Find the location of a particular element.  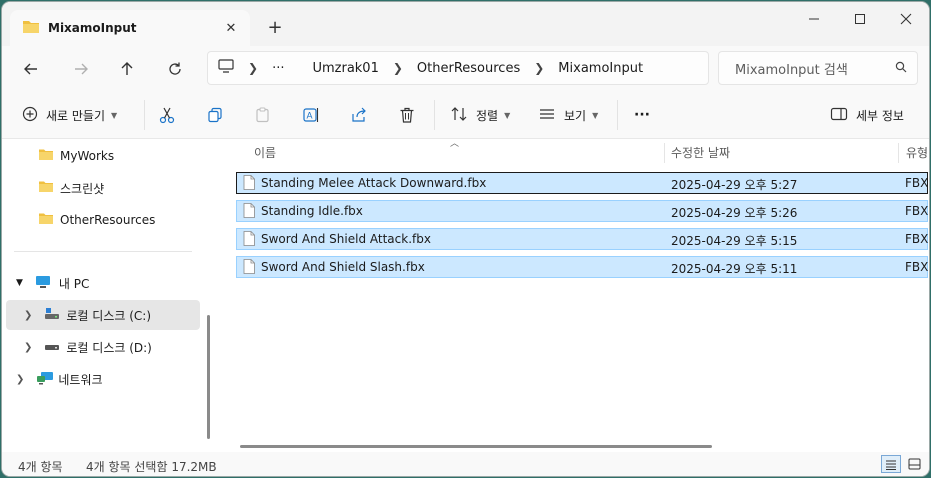

file-date: 2025-04-29 오후 5:15 is located at coordinates (734, 241).